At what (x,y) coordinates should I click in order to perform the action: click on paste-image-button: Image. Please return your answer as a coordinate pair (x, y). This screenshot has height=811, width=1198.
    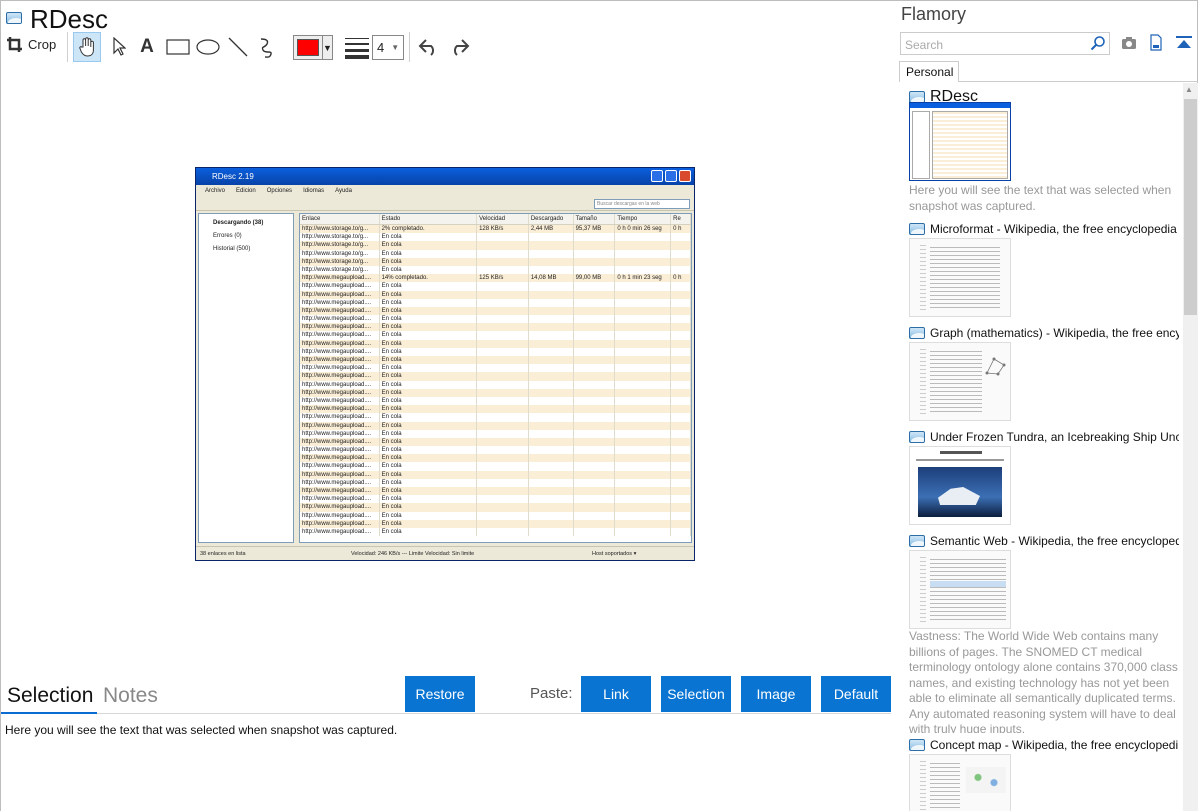
    Looking at the image, I should click on (776, 694).